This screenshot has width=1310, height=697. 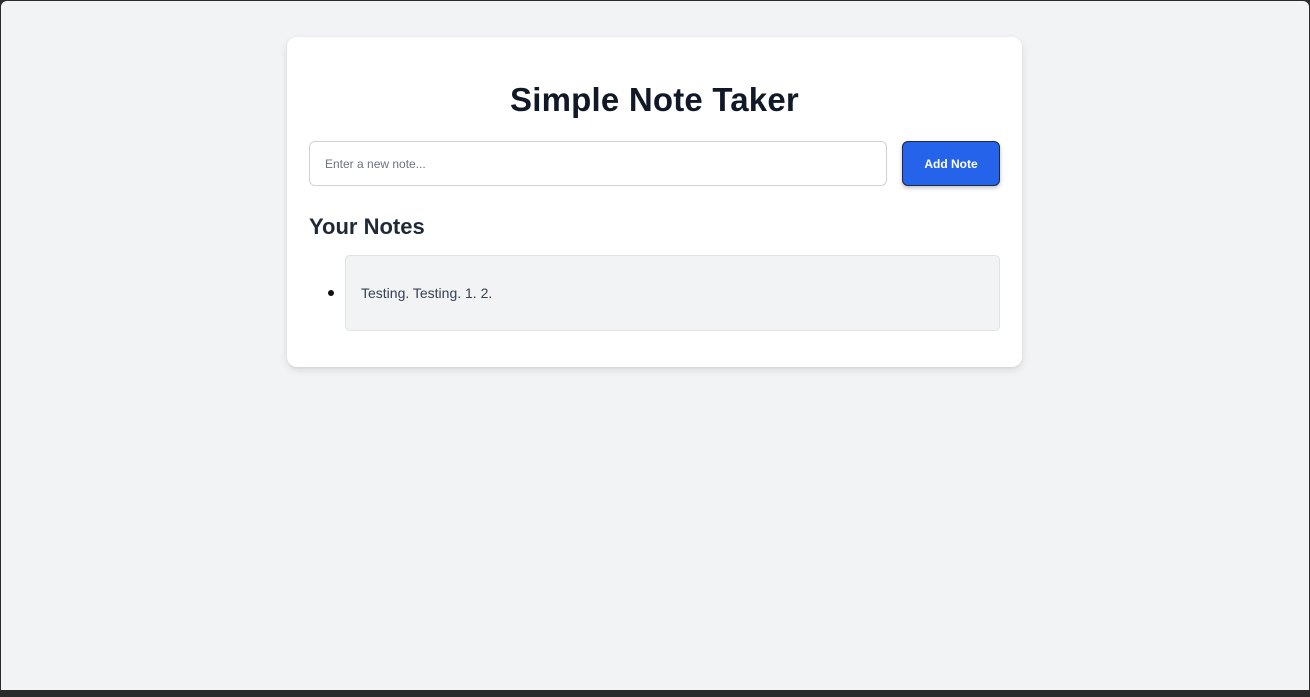 What do you see at coordinates (598, 163) in the screenshot?
I see `new-note-input` at bounding box center [598, 163].